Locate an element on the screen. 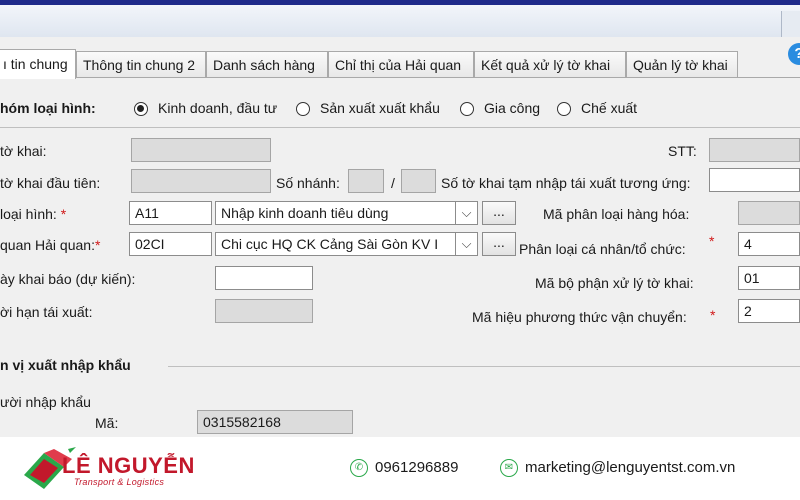 The image size is (800, 500). so-nhanh-label: Số nhánh: is located at coordinates (308, 183).